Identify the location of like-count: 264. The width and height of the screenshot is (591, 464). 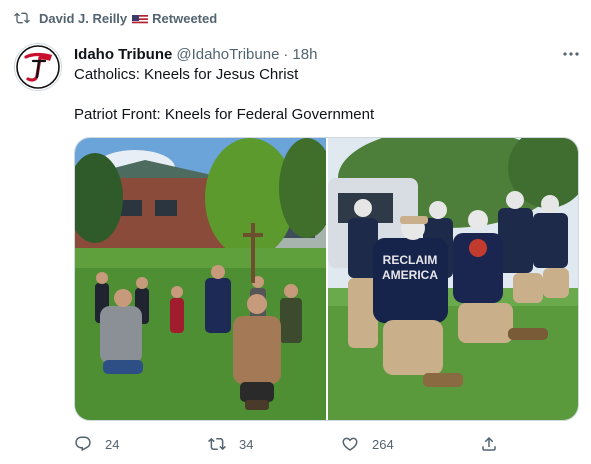
(383, 444).